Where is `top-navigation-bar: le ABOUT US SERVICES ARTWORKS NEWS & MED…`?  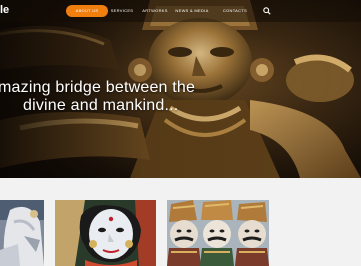
top-navigation-bar: le ABOUT US SERVICES ARTWORKS NEWS & MED… is located at coordinates (180, 11).